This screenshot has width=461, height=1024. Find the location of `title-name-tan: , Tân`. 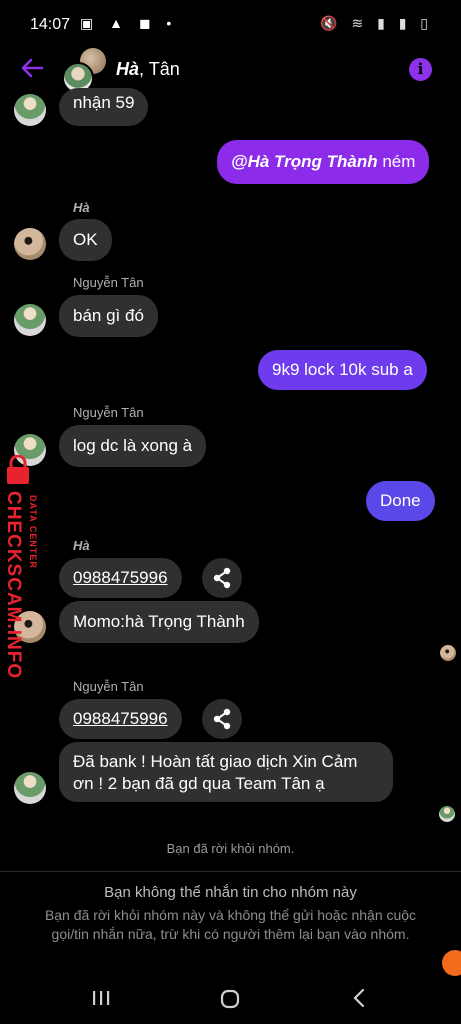

title-name-tan: , Tân is located at coordinates (159, 69).